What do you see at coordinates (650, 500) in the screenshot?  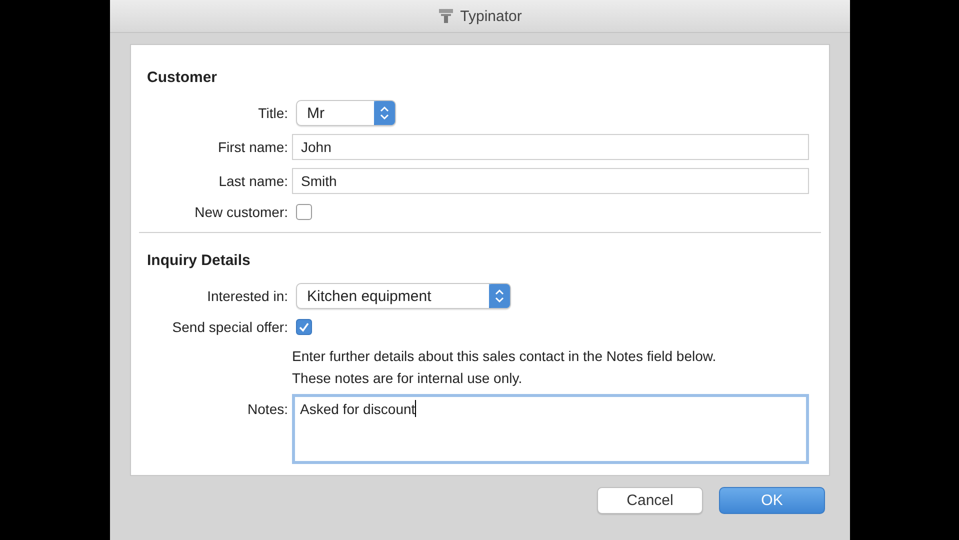 I see `cancel-button: Cancel` at bounding box center [650, 500].